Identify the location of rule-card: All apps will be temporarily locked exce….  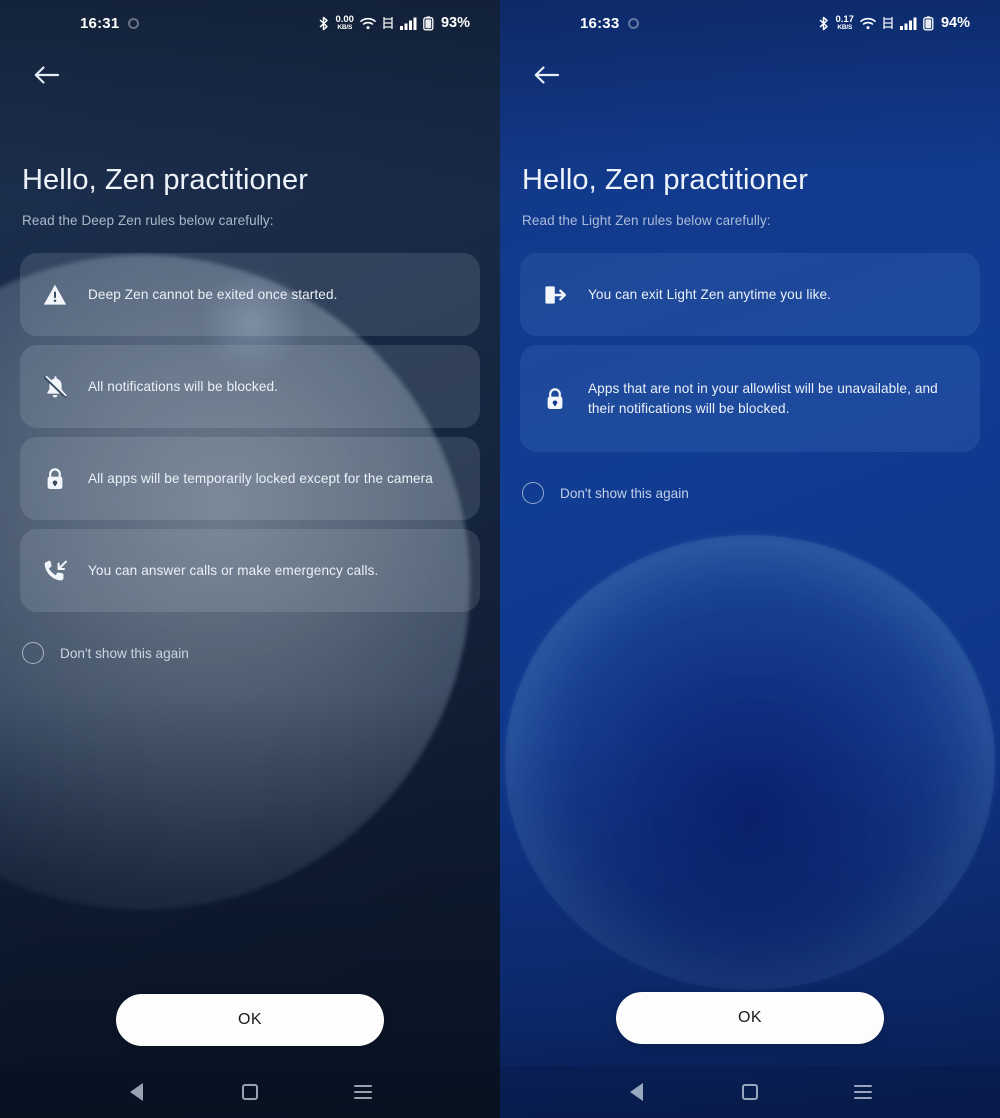
(250, 478).